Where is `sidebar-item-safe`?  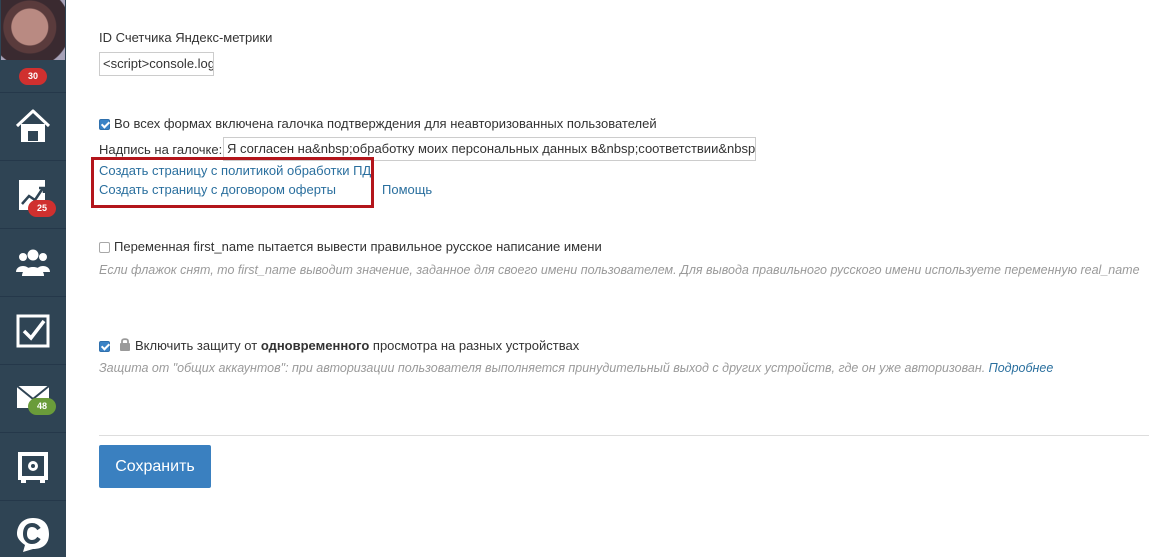 sidebar-item-safe is located at coordinates (33, 466).